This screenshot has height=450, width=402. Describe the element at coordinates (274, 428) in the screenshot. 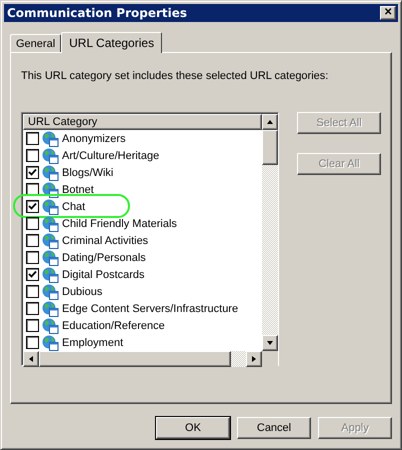

I see `dialog-button: Cancel` at that location.